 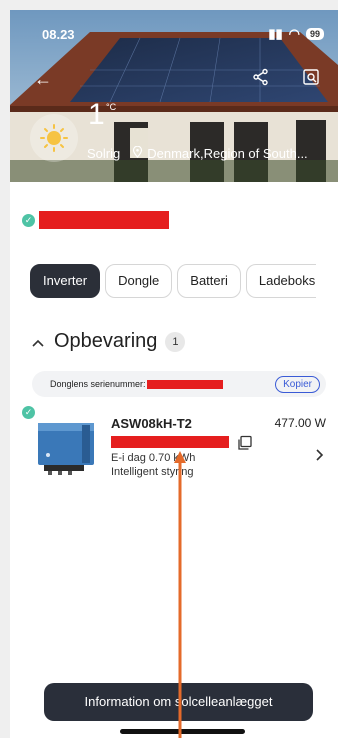 I want to click on device-type-tabs: Inverter Dongle Batteri Ladeboks, so click(x=173, y=281).